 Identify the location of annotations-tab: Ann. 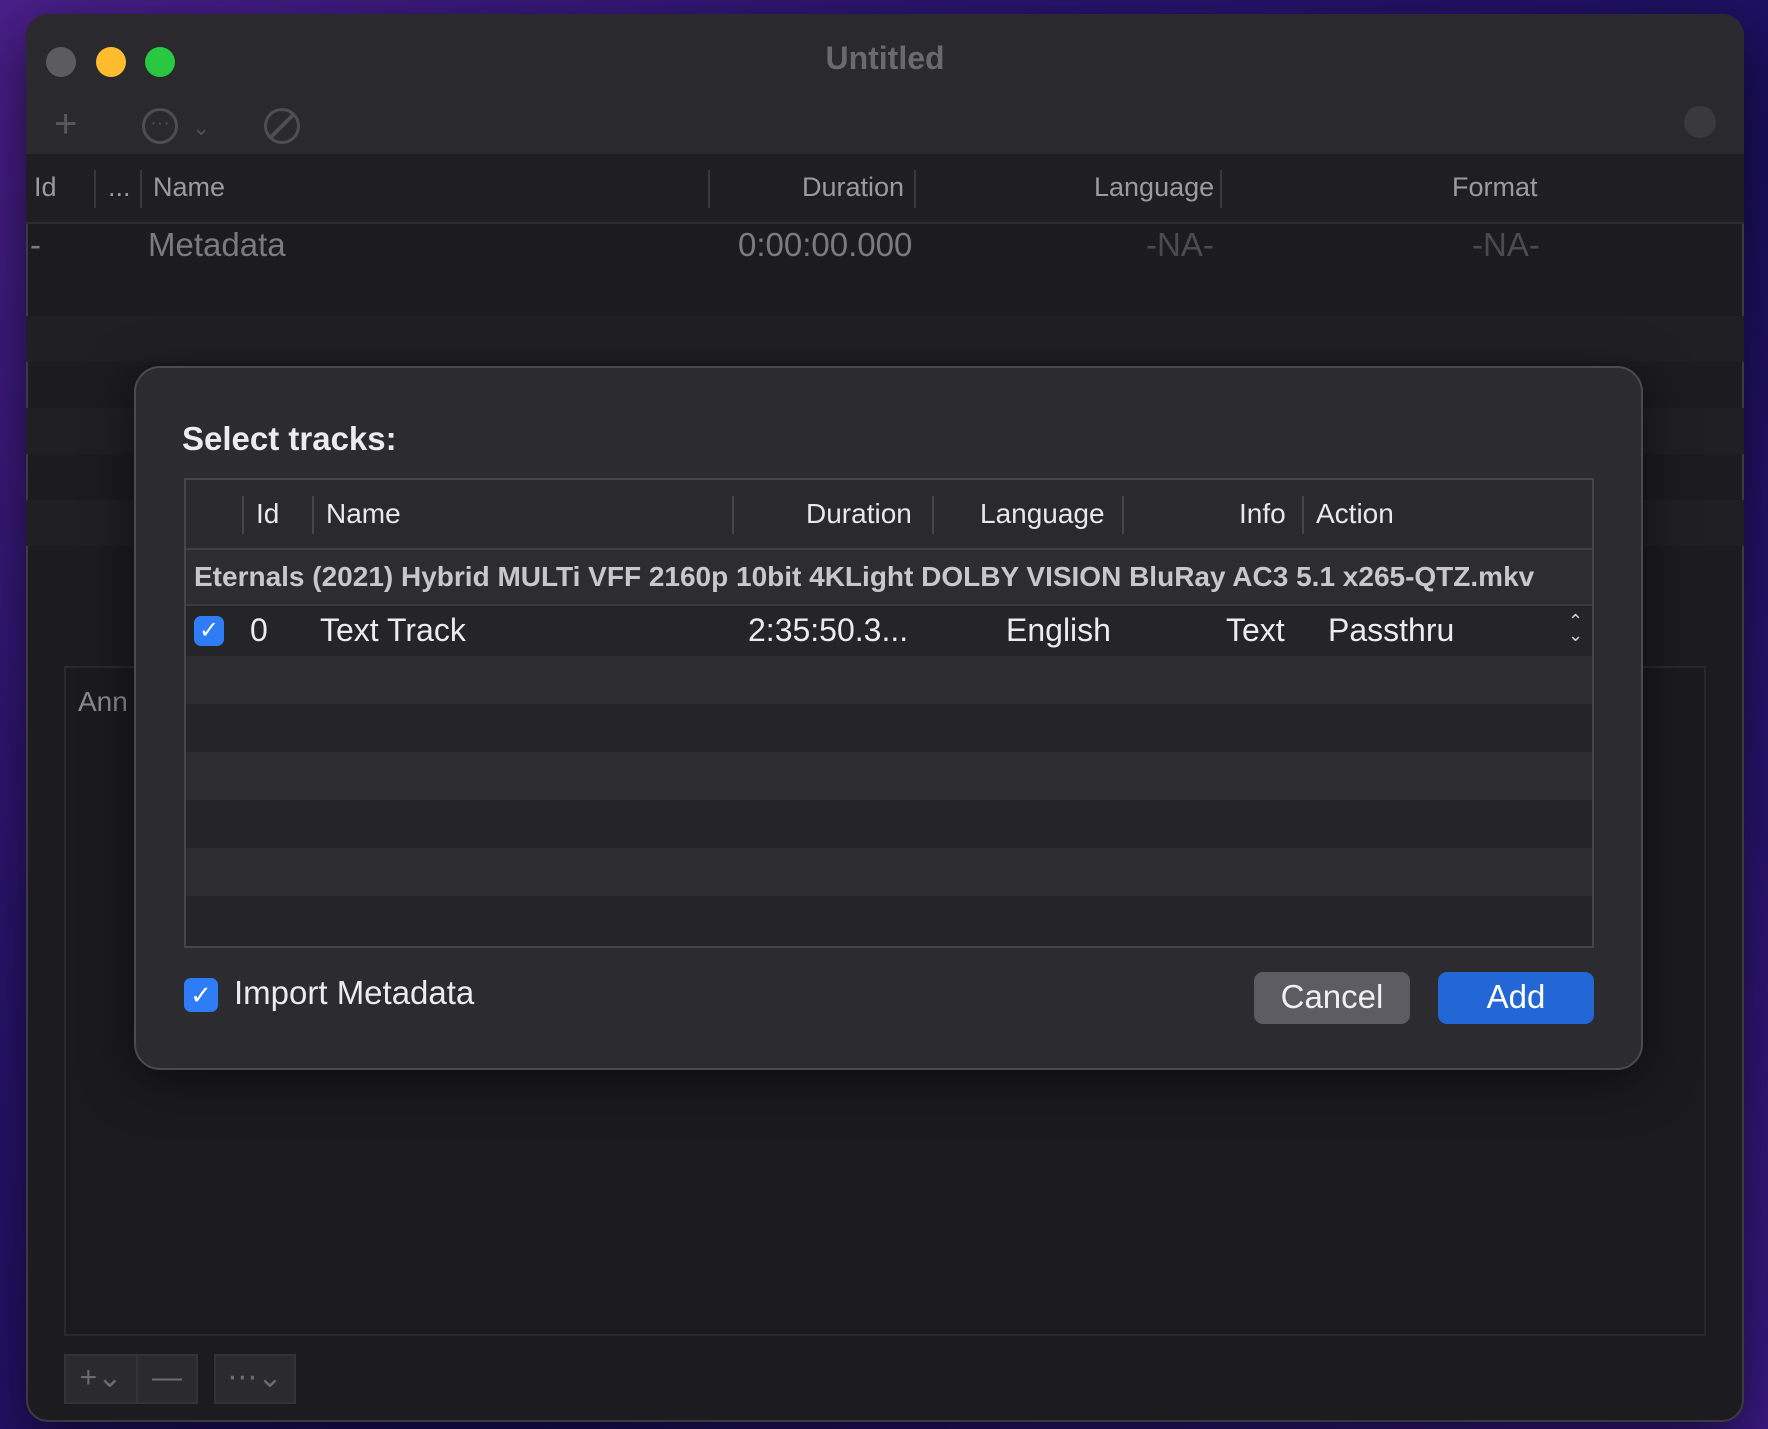
(103, 702).